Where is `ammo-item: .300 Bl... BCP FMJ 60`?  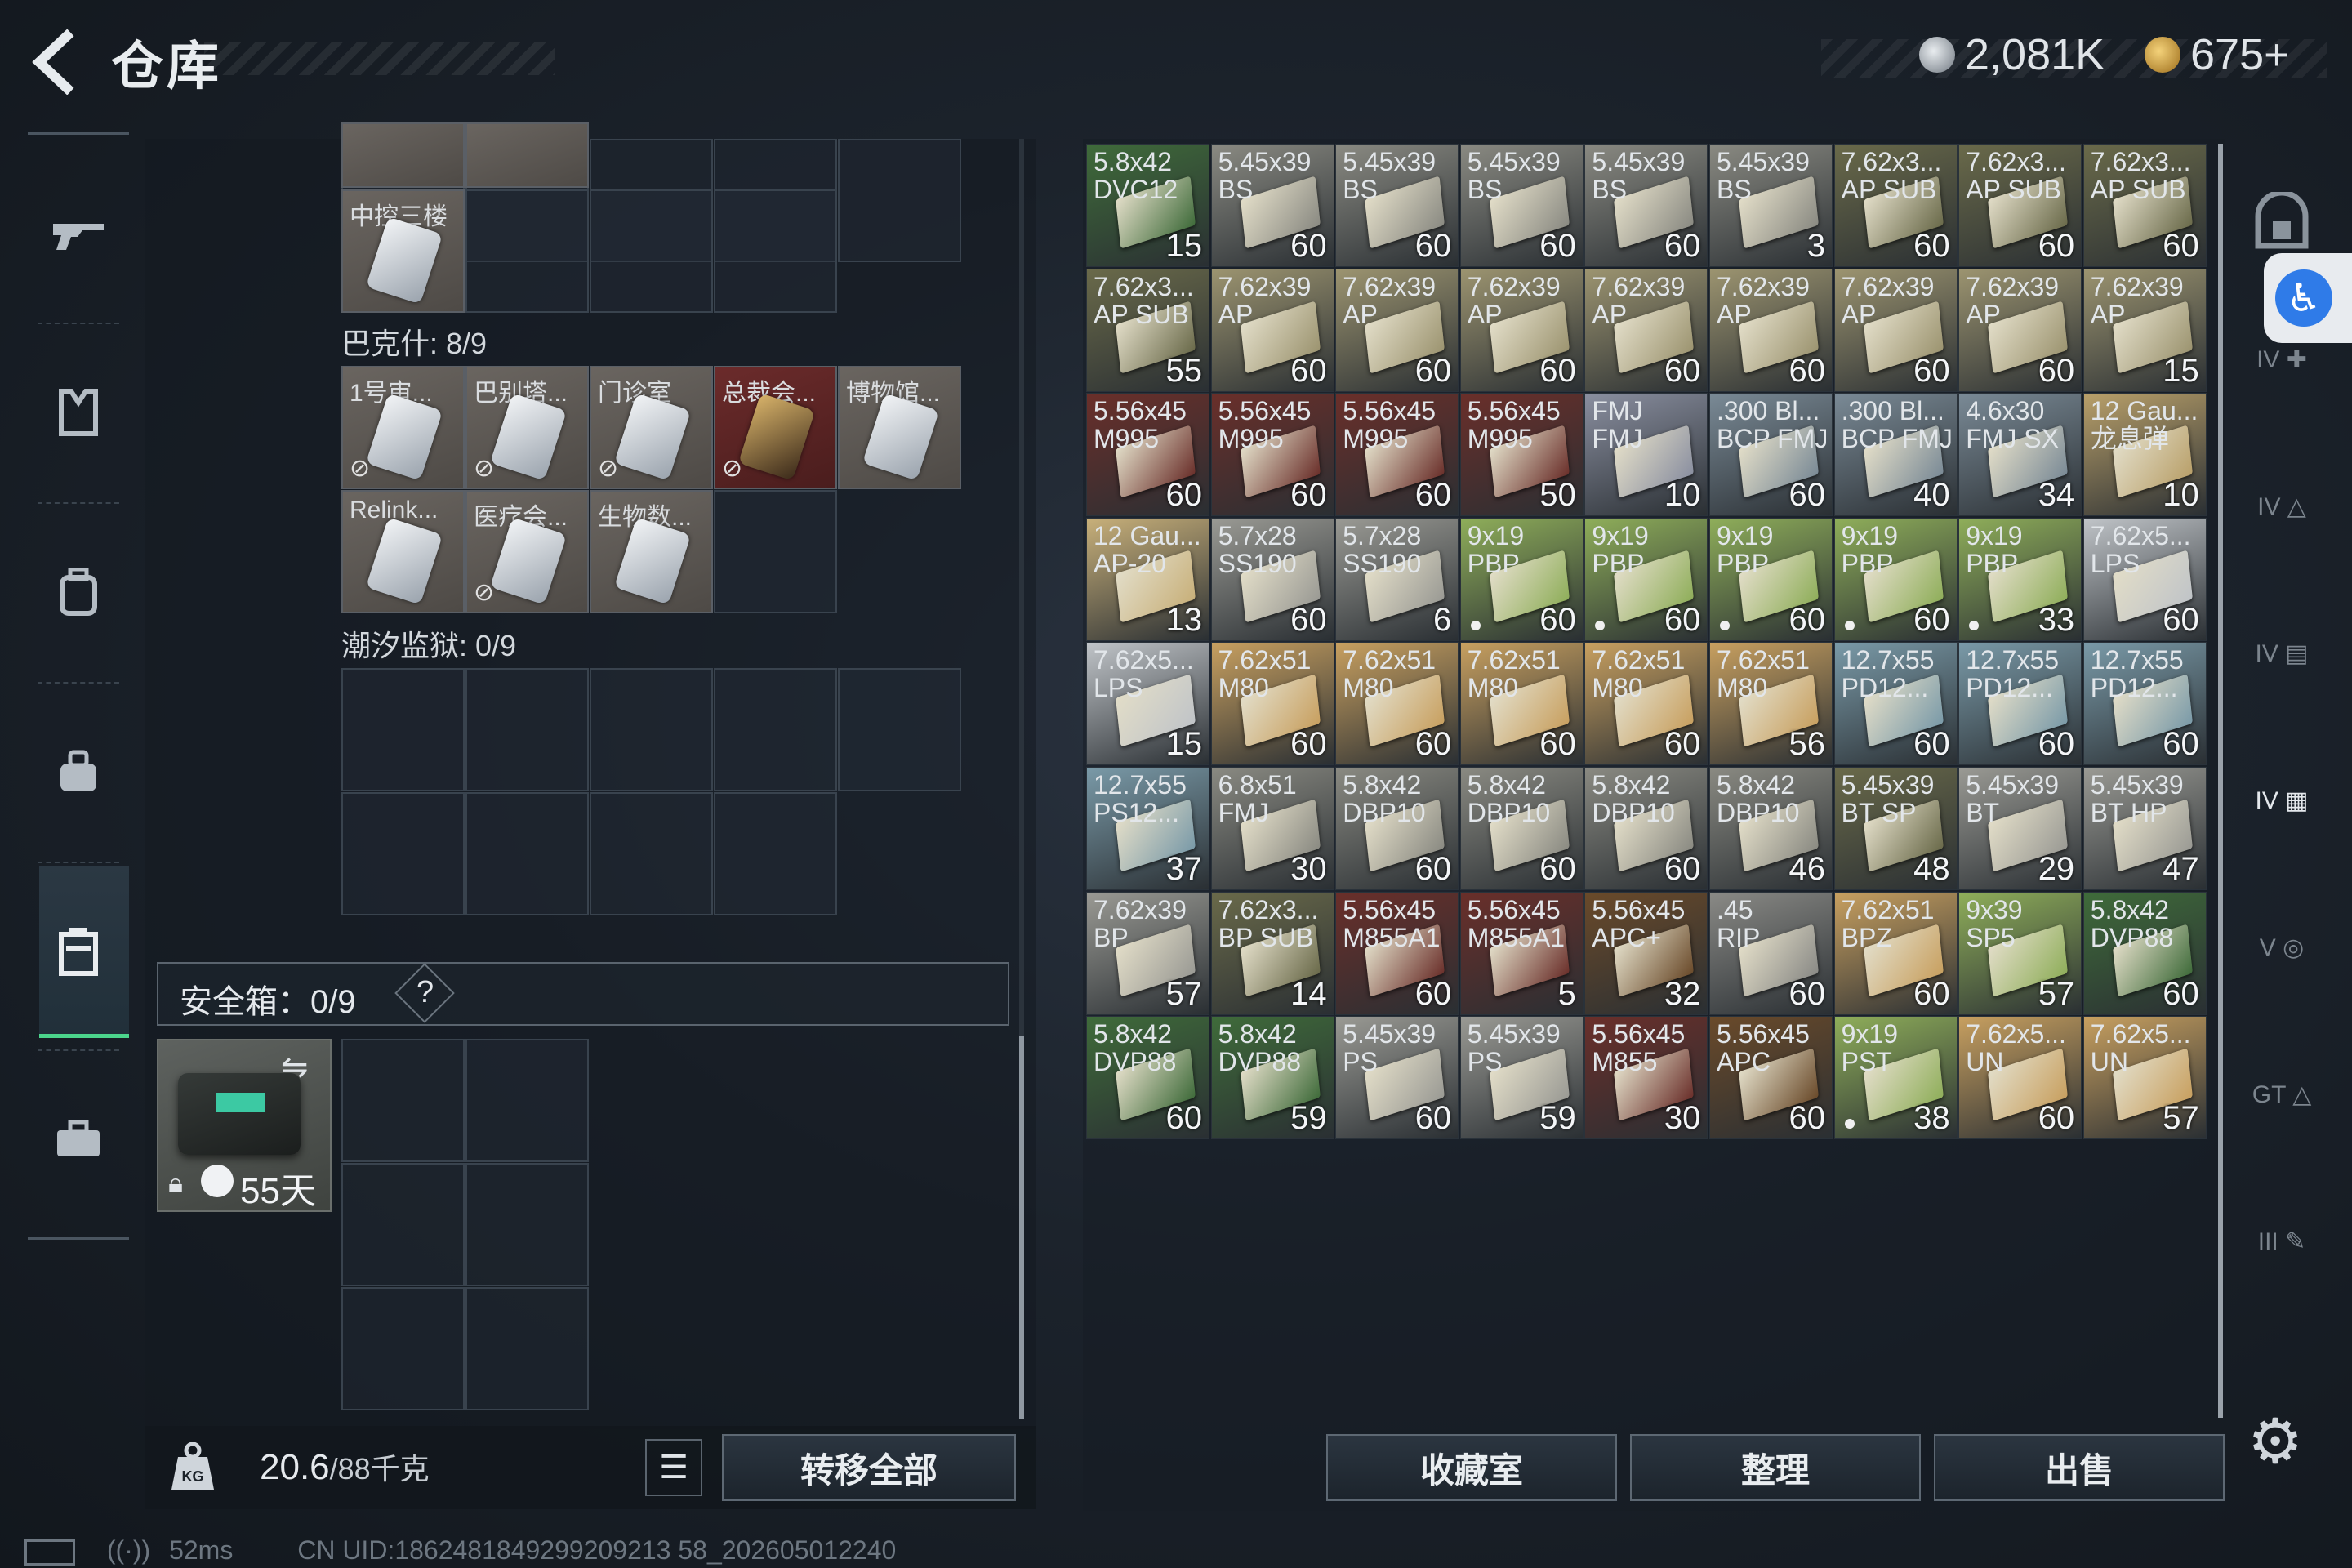
ammo-item: .300 Bl... BCP FMJ 60 is located at coordinates (1771, 455).